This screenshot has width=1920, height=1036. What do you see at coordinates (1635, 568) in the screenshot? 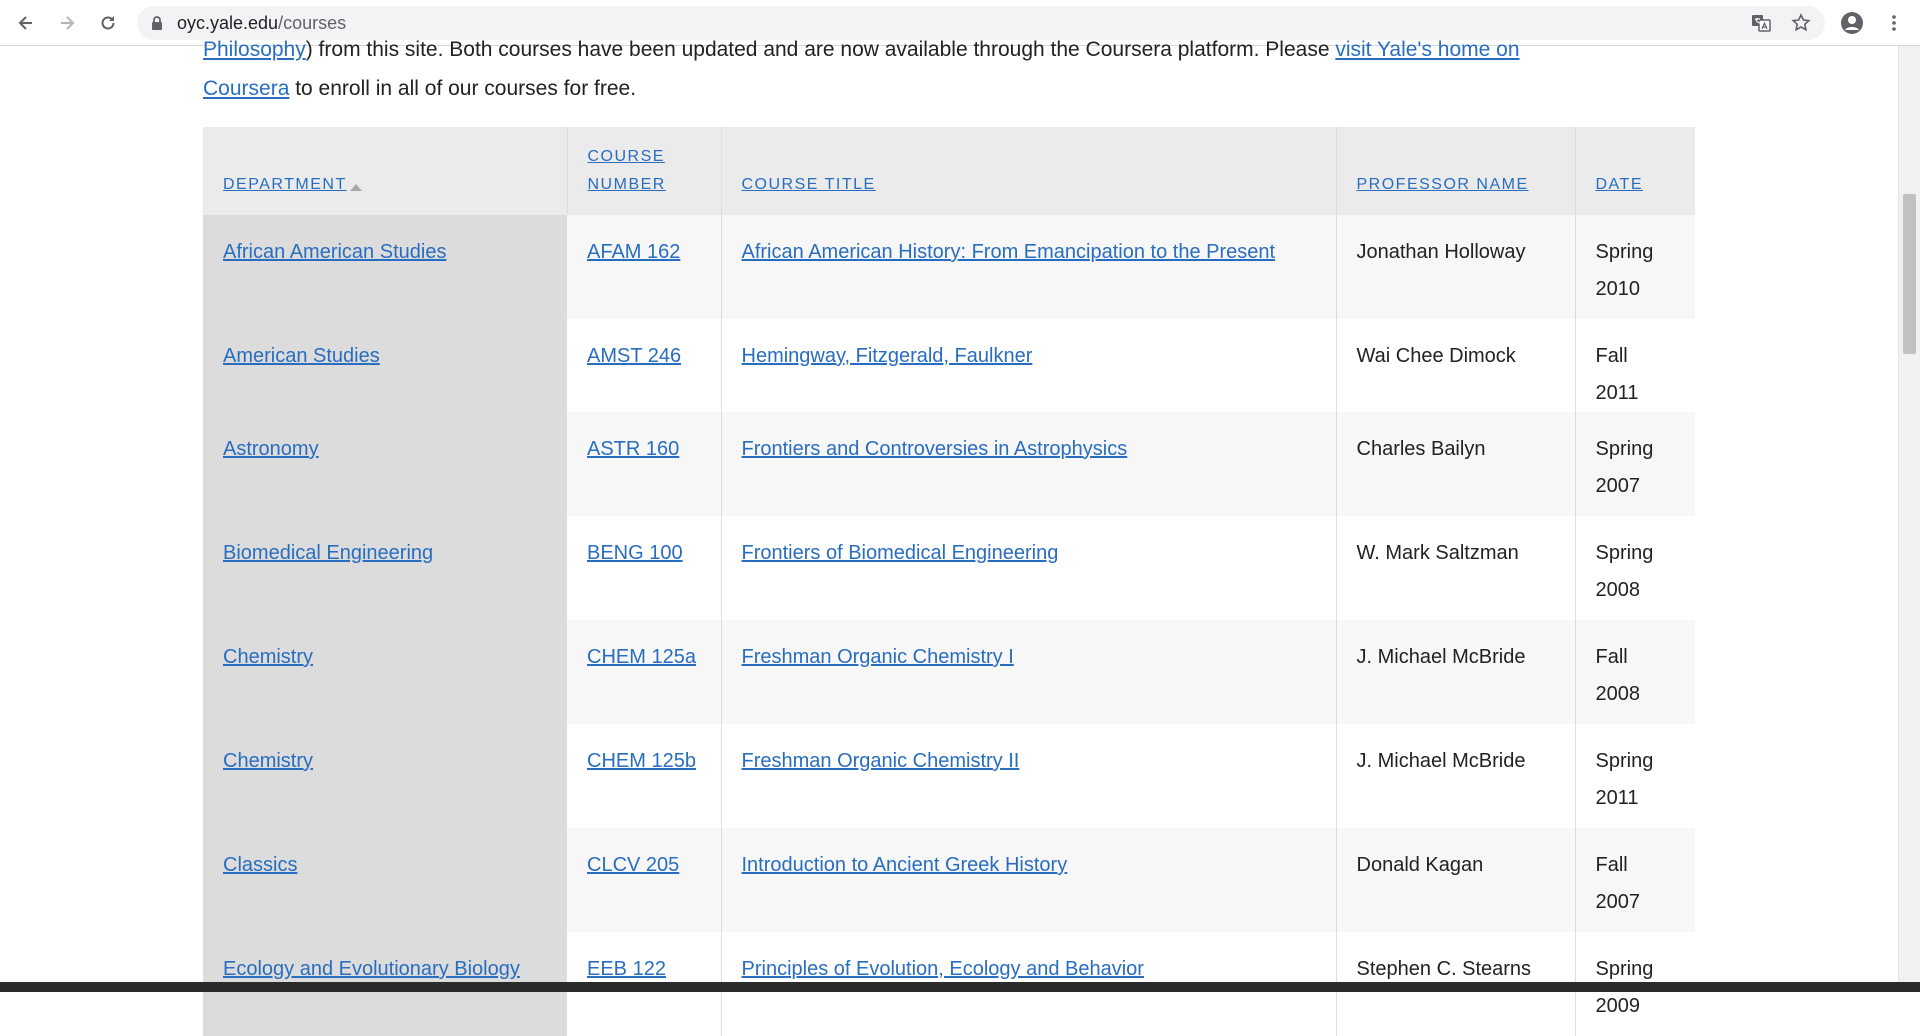
I see `cell-date: Spring 2008` at bounding box center [1635, 568].